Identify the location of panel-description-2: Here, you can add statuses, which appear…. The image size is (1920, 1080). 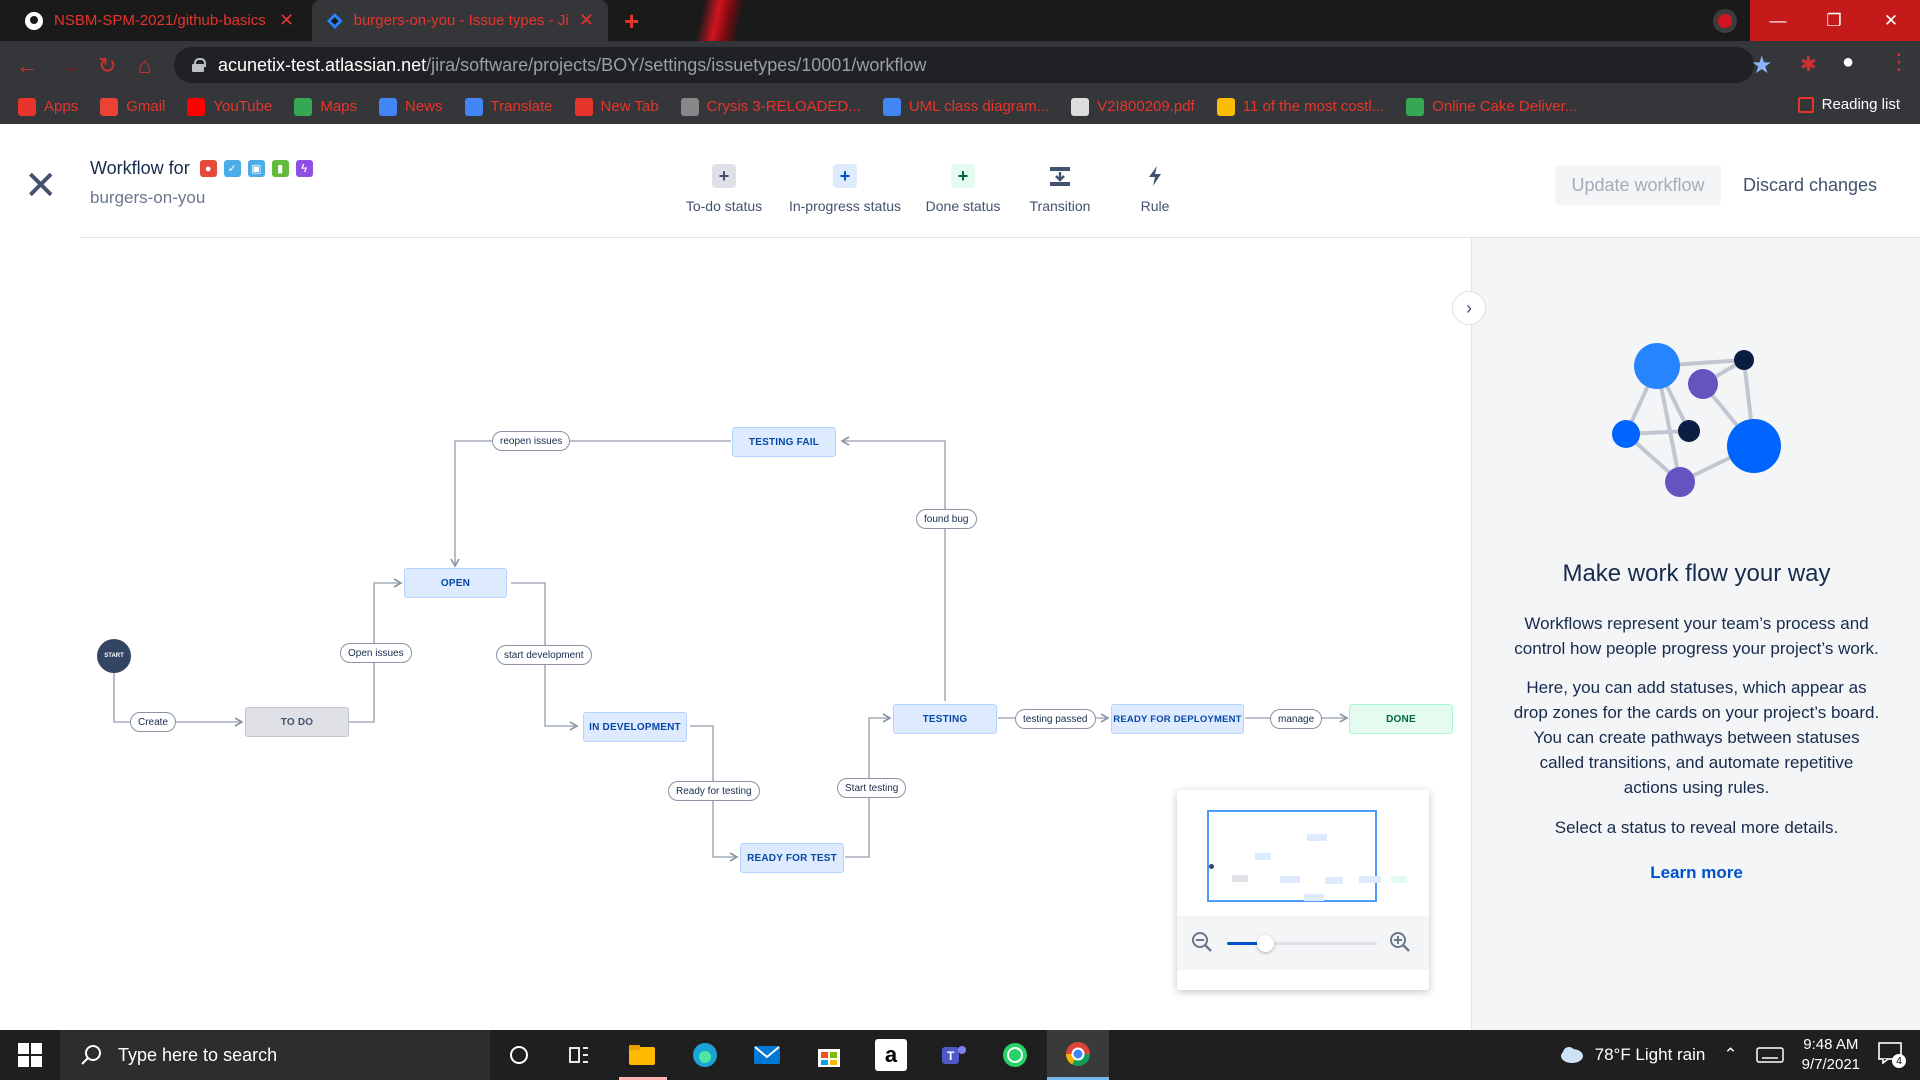
(1696, 737).